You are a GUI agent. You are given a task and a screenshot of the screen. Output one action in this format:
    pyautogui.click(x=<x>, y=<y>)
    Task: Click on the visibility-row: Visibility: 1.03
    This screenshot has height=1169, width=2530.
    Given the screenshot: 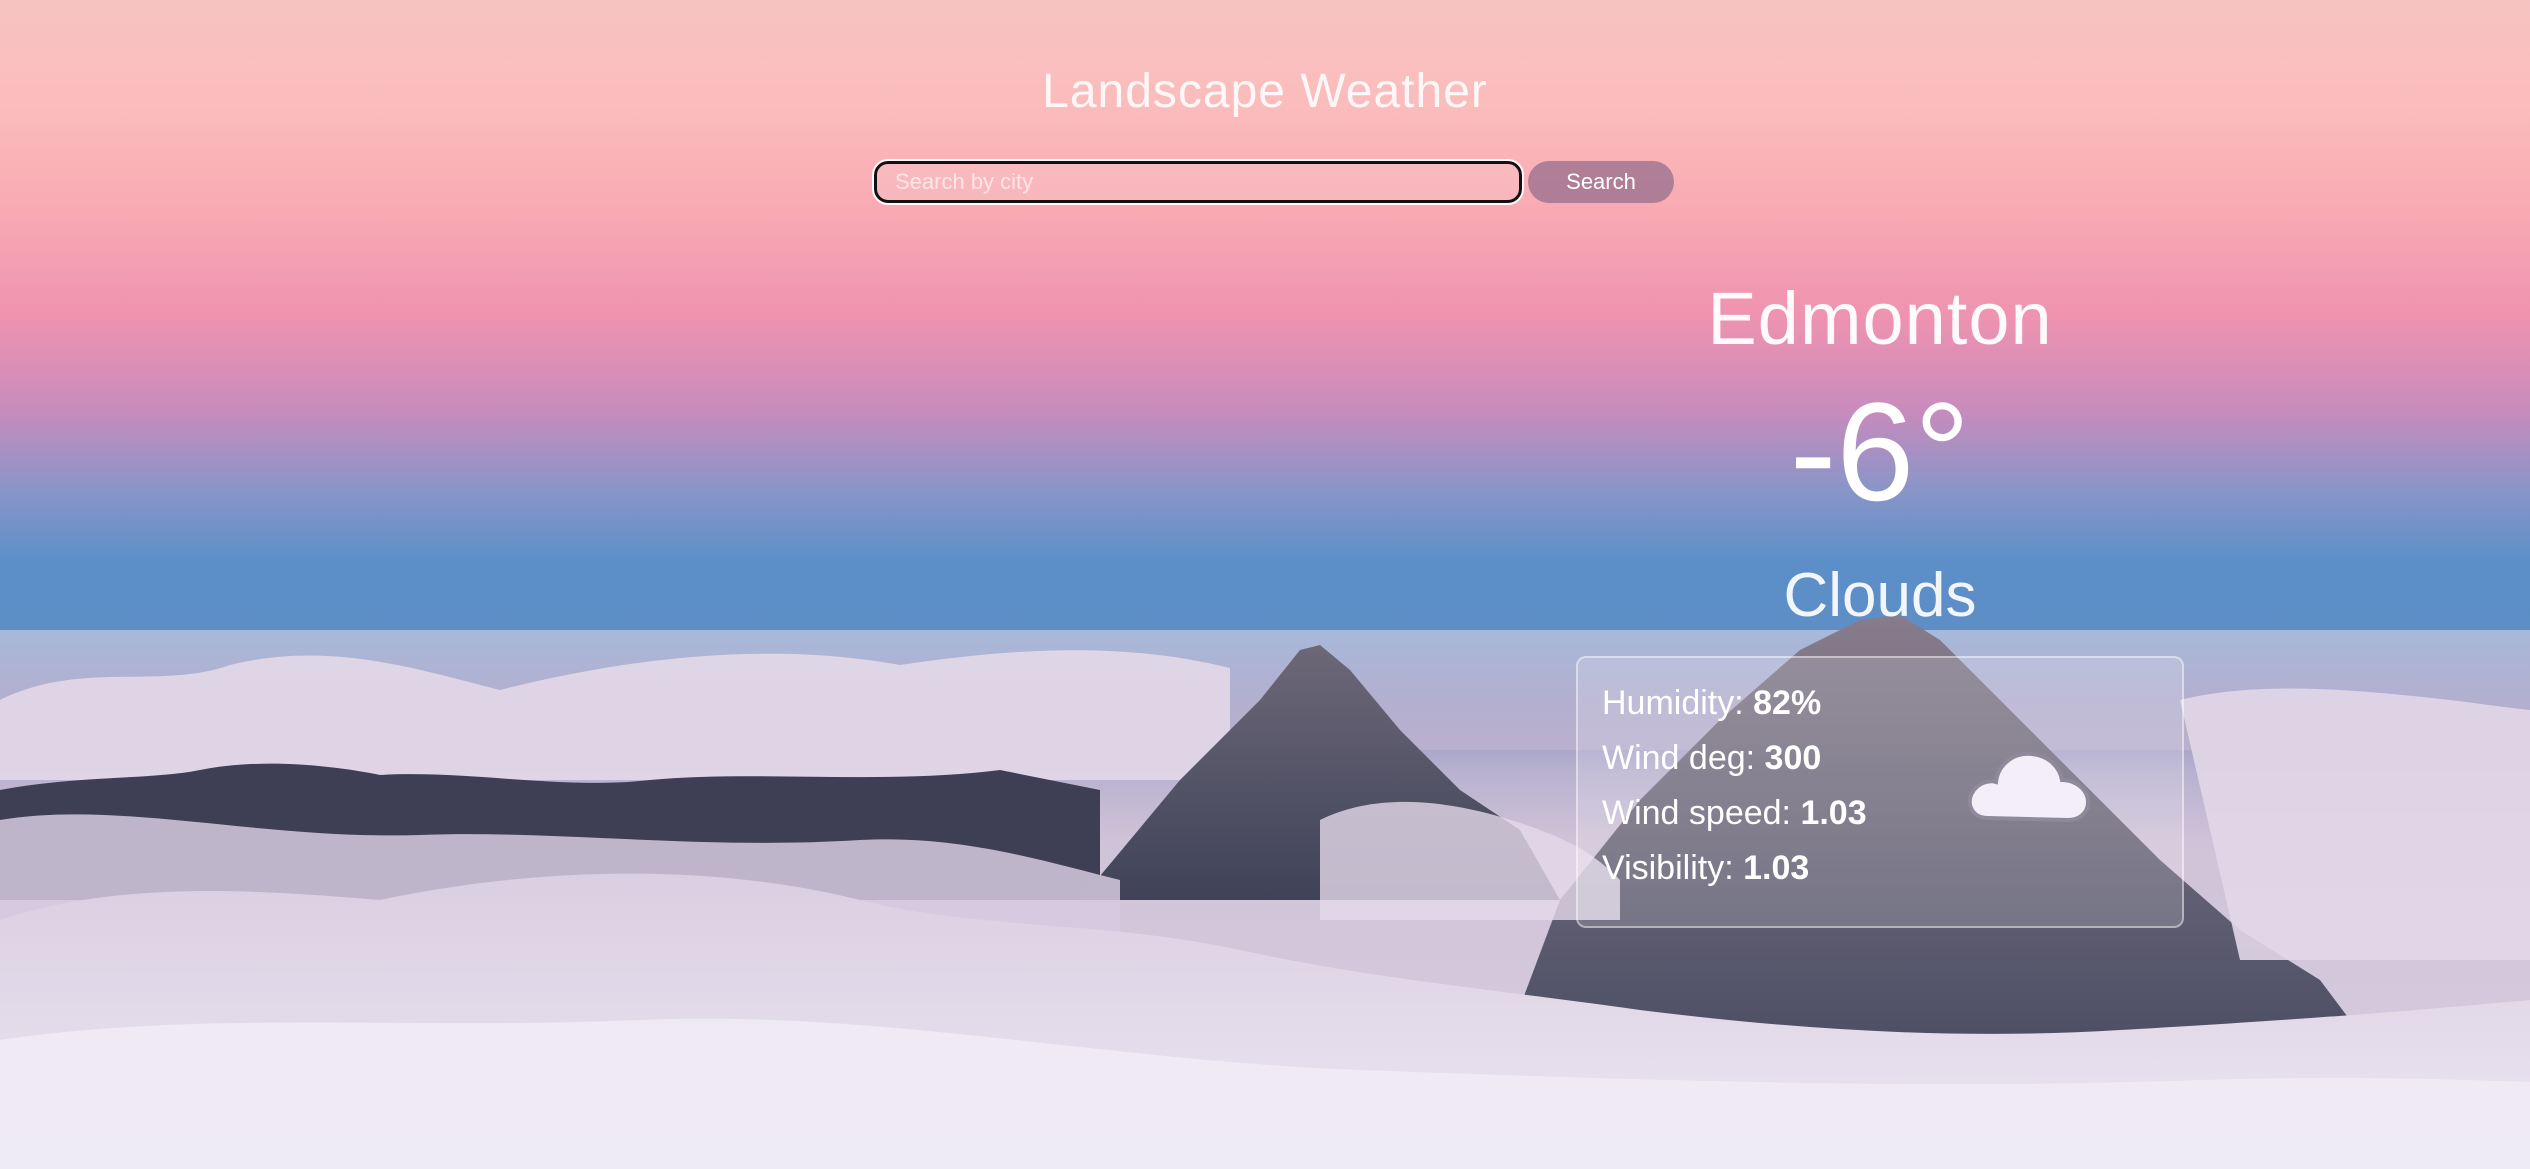 What is the action you would take?
    pyautogui.click(x=1734, y=876)
    